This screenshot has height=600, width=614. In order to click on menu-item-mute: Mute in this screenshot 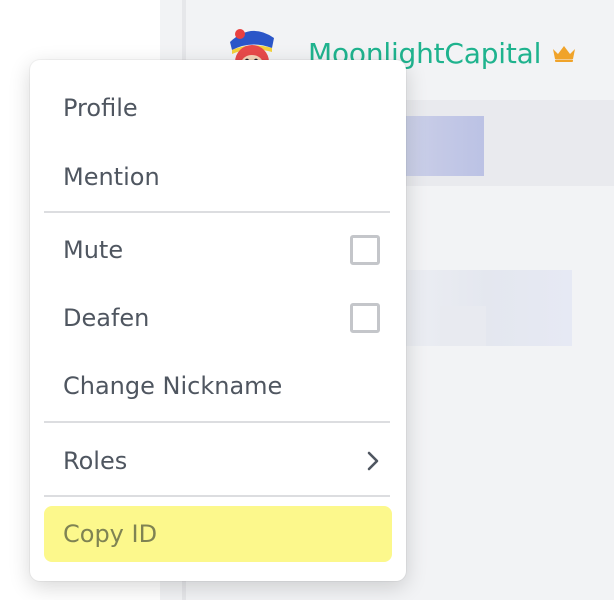, I will do `click(218, 250)`.